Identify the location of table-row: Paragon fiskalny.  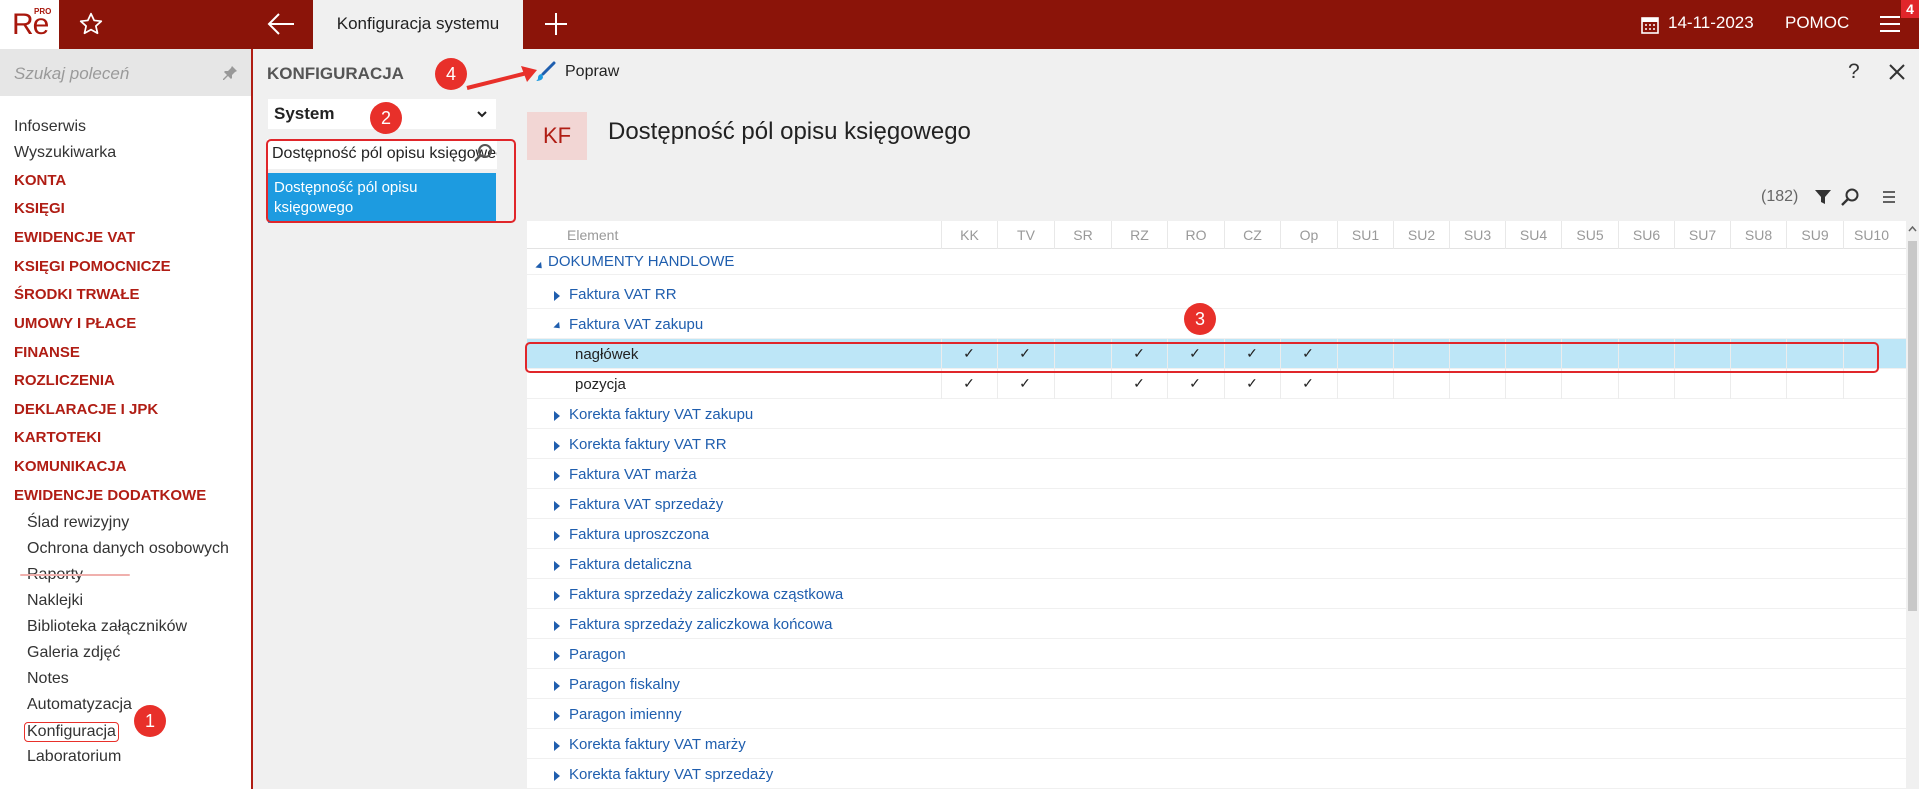
(1218, 684).